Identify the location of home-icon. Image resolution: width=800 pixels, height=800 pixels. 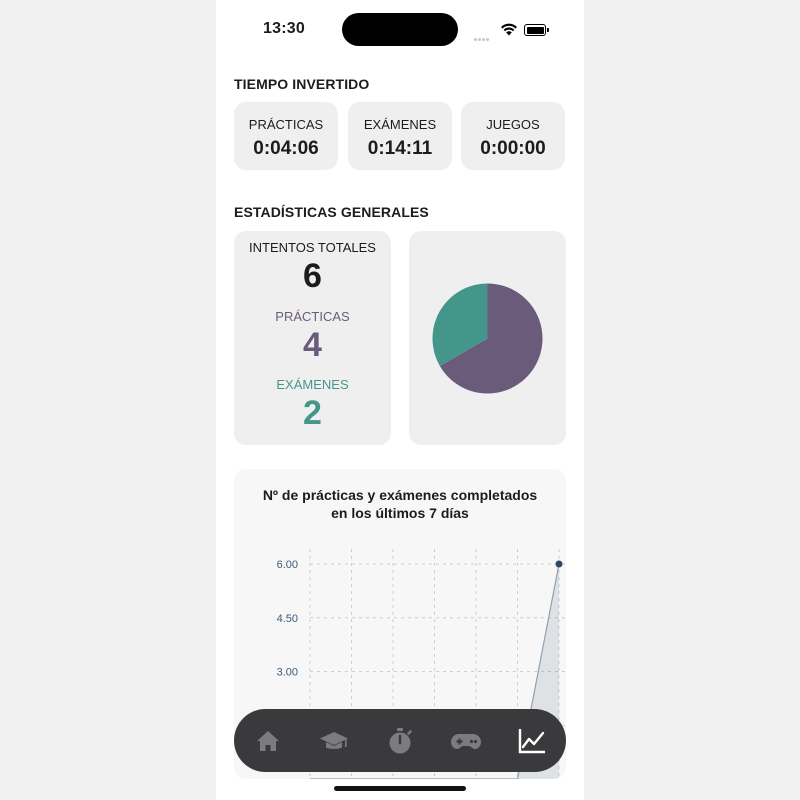
(268, 741).